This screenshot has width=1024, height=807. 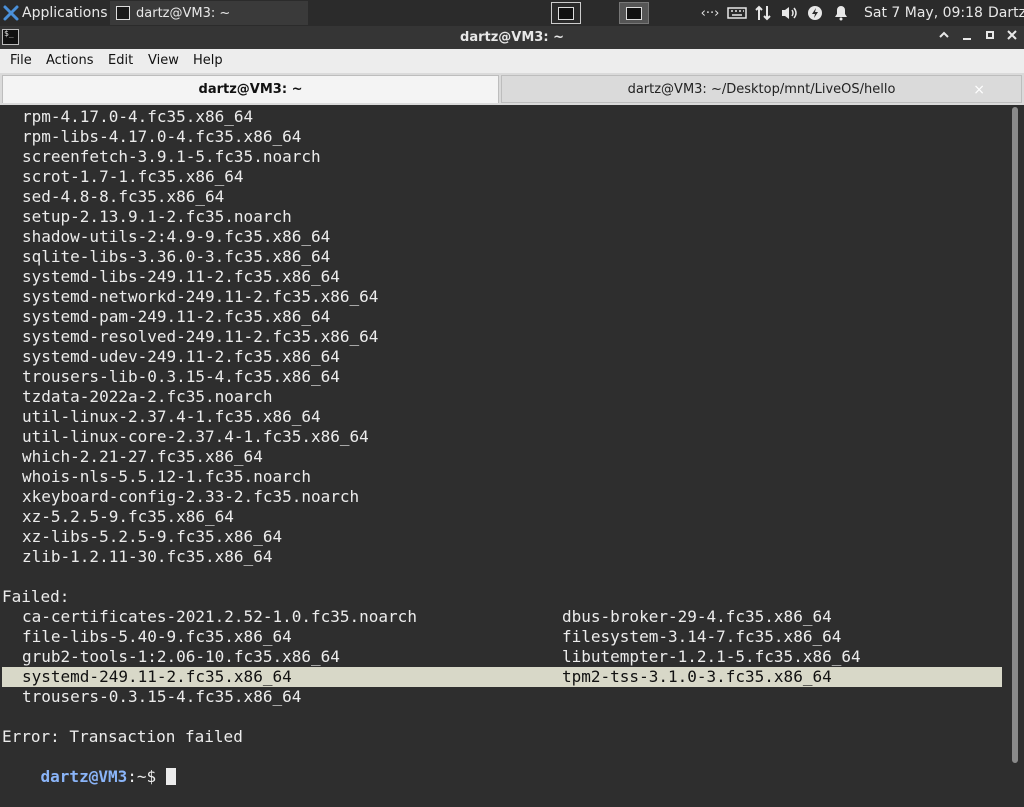 I want to click on terminal-scrollbar, so click(x=1016, y=436).